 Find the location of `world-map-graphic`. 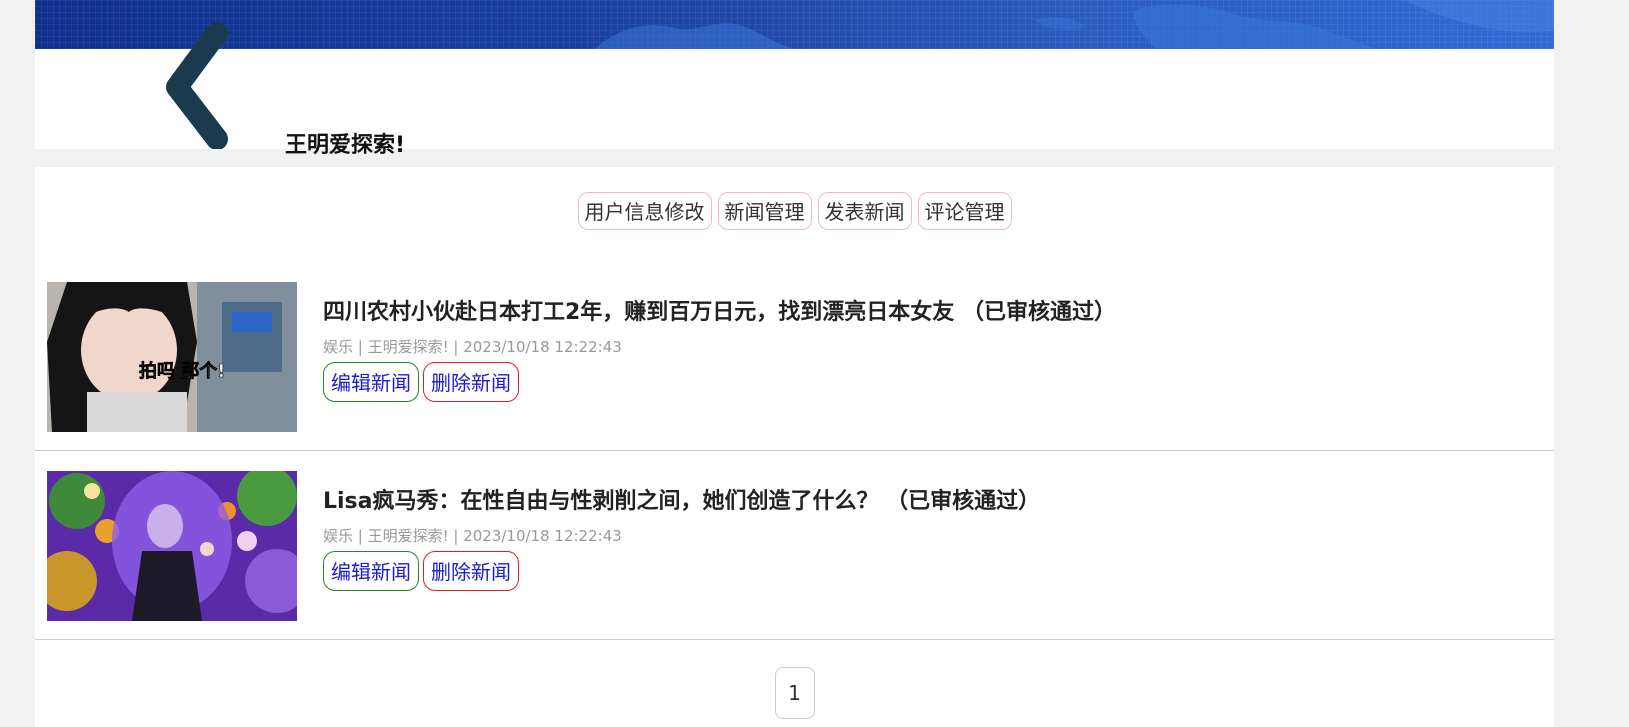

world-map-graphic is located at coordinates (1074, 24).